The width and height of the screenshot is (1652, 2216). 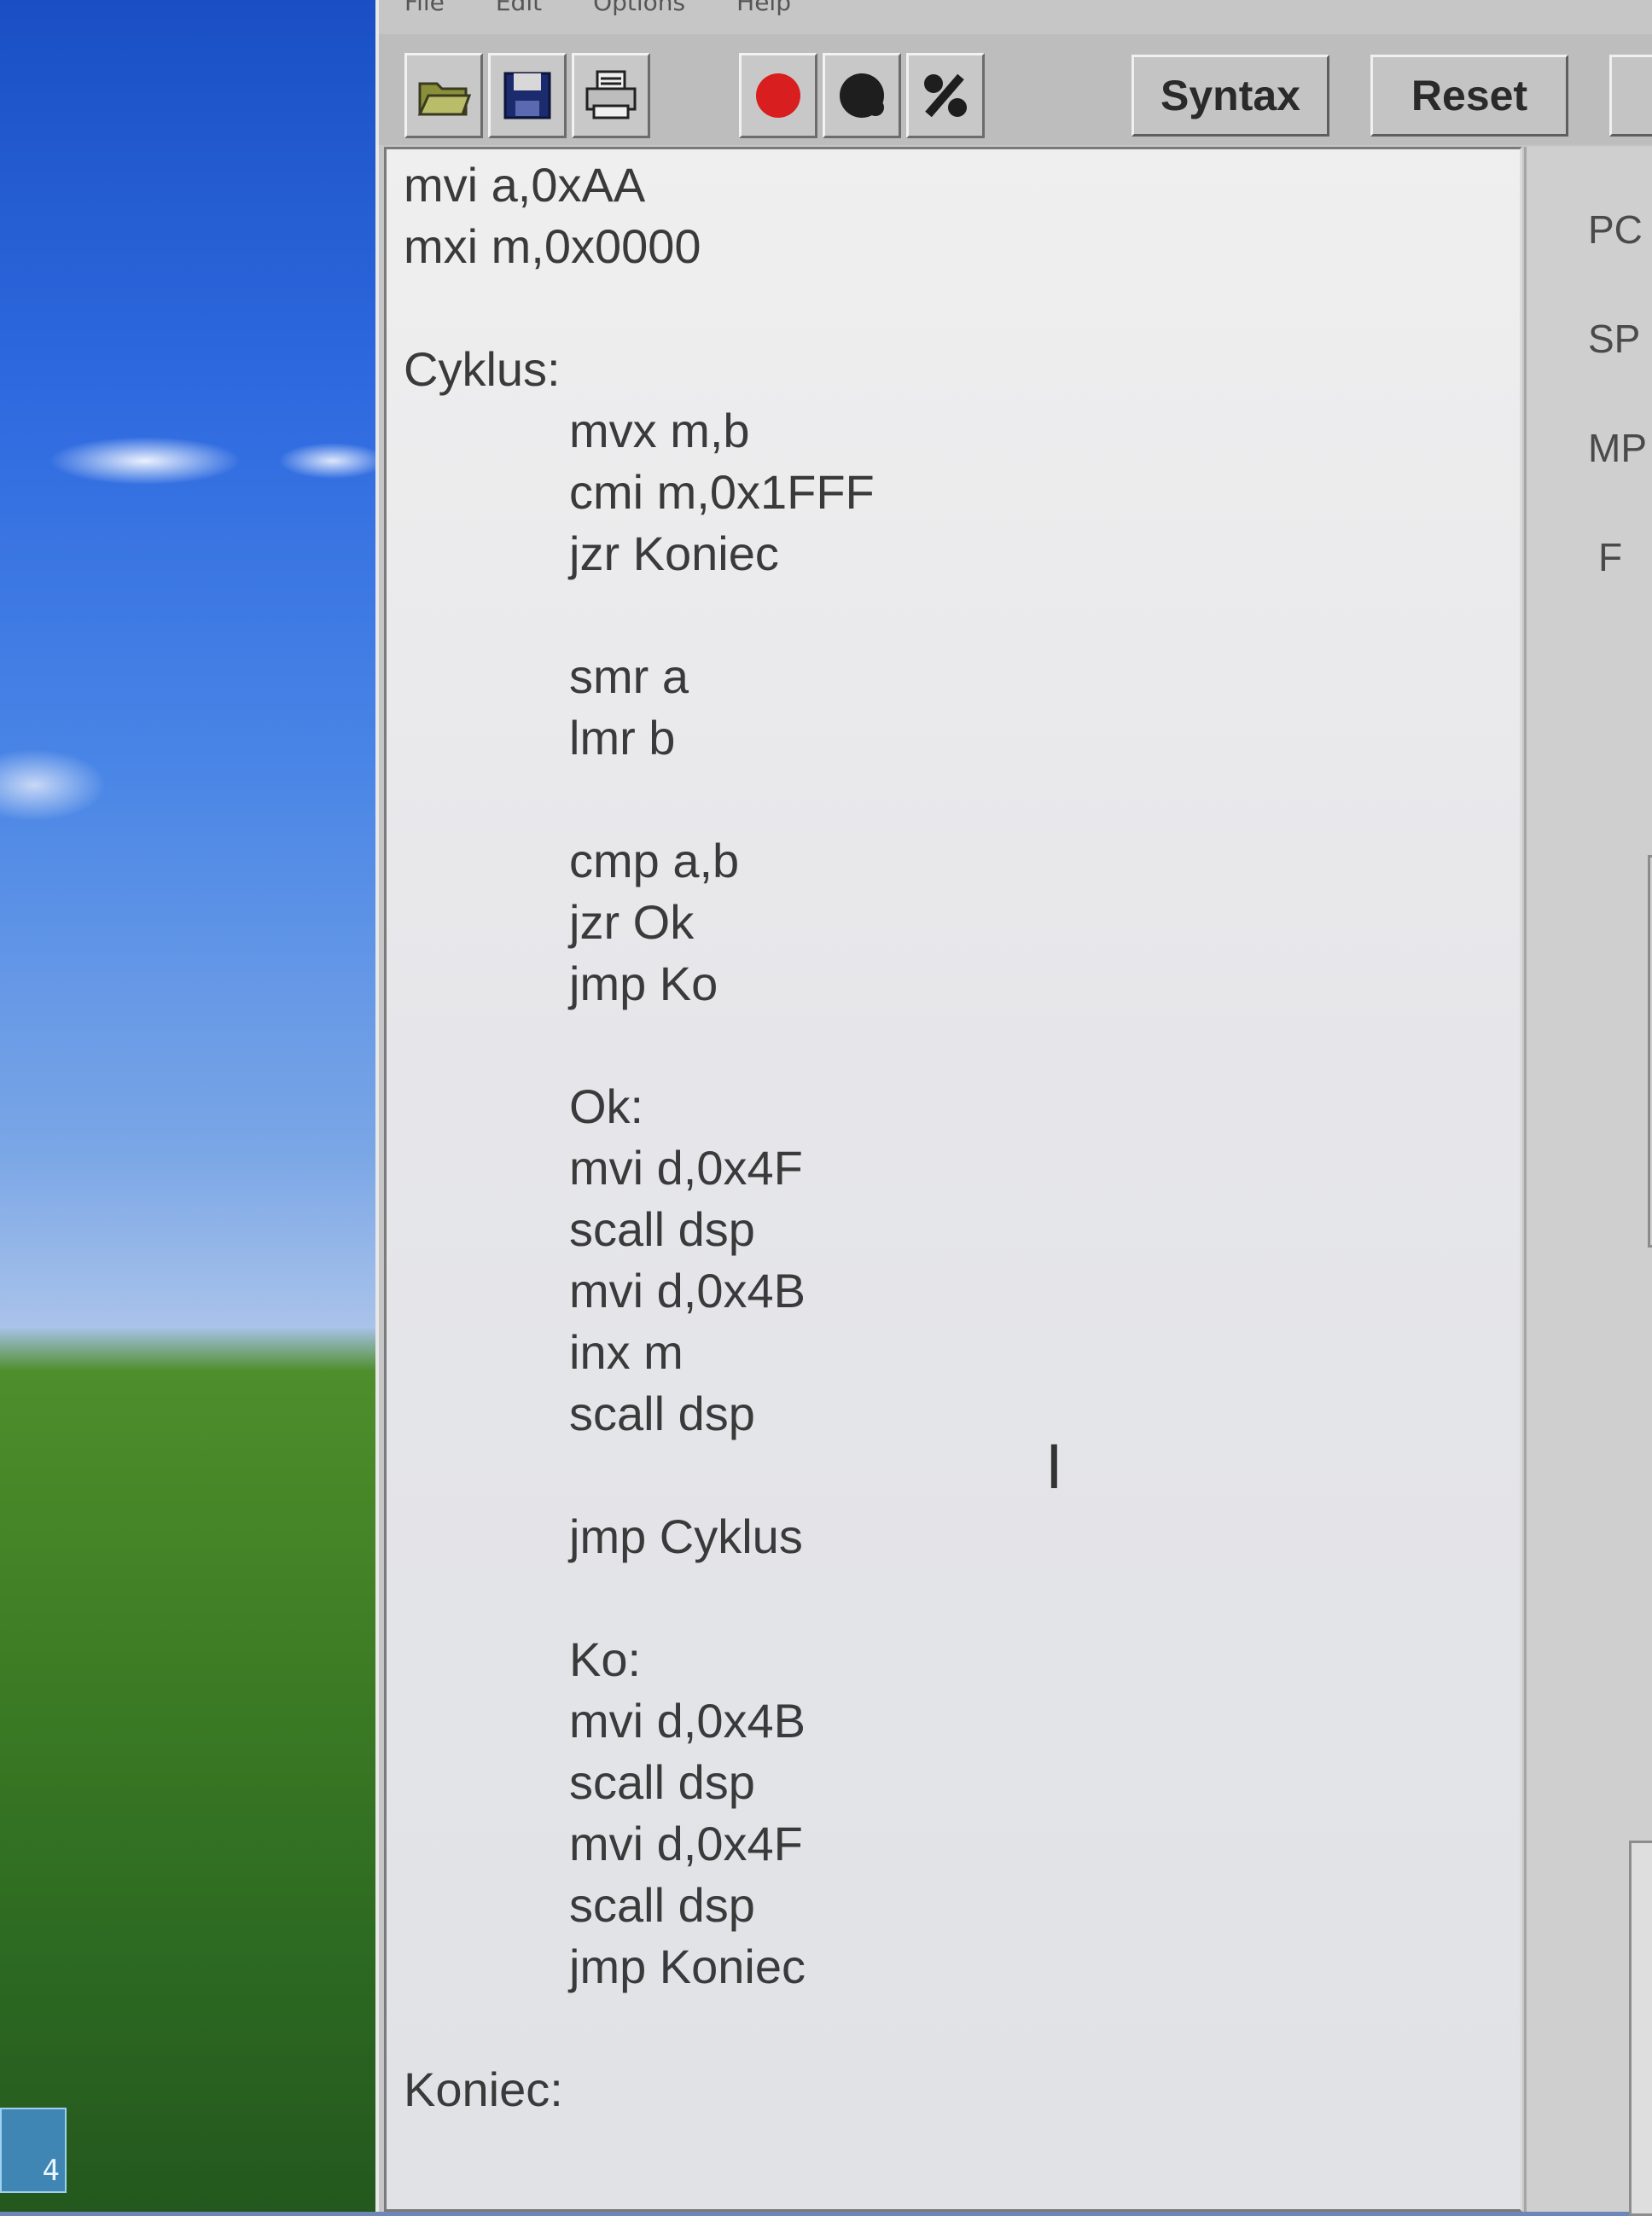 I want to click on print-icon, so click(x=611, y=94).